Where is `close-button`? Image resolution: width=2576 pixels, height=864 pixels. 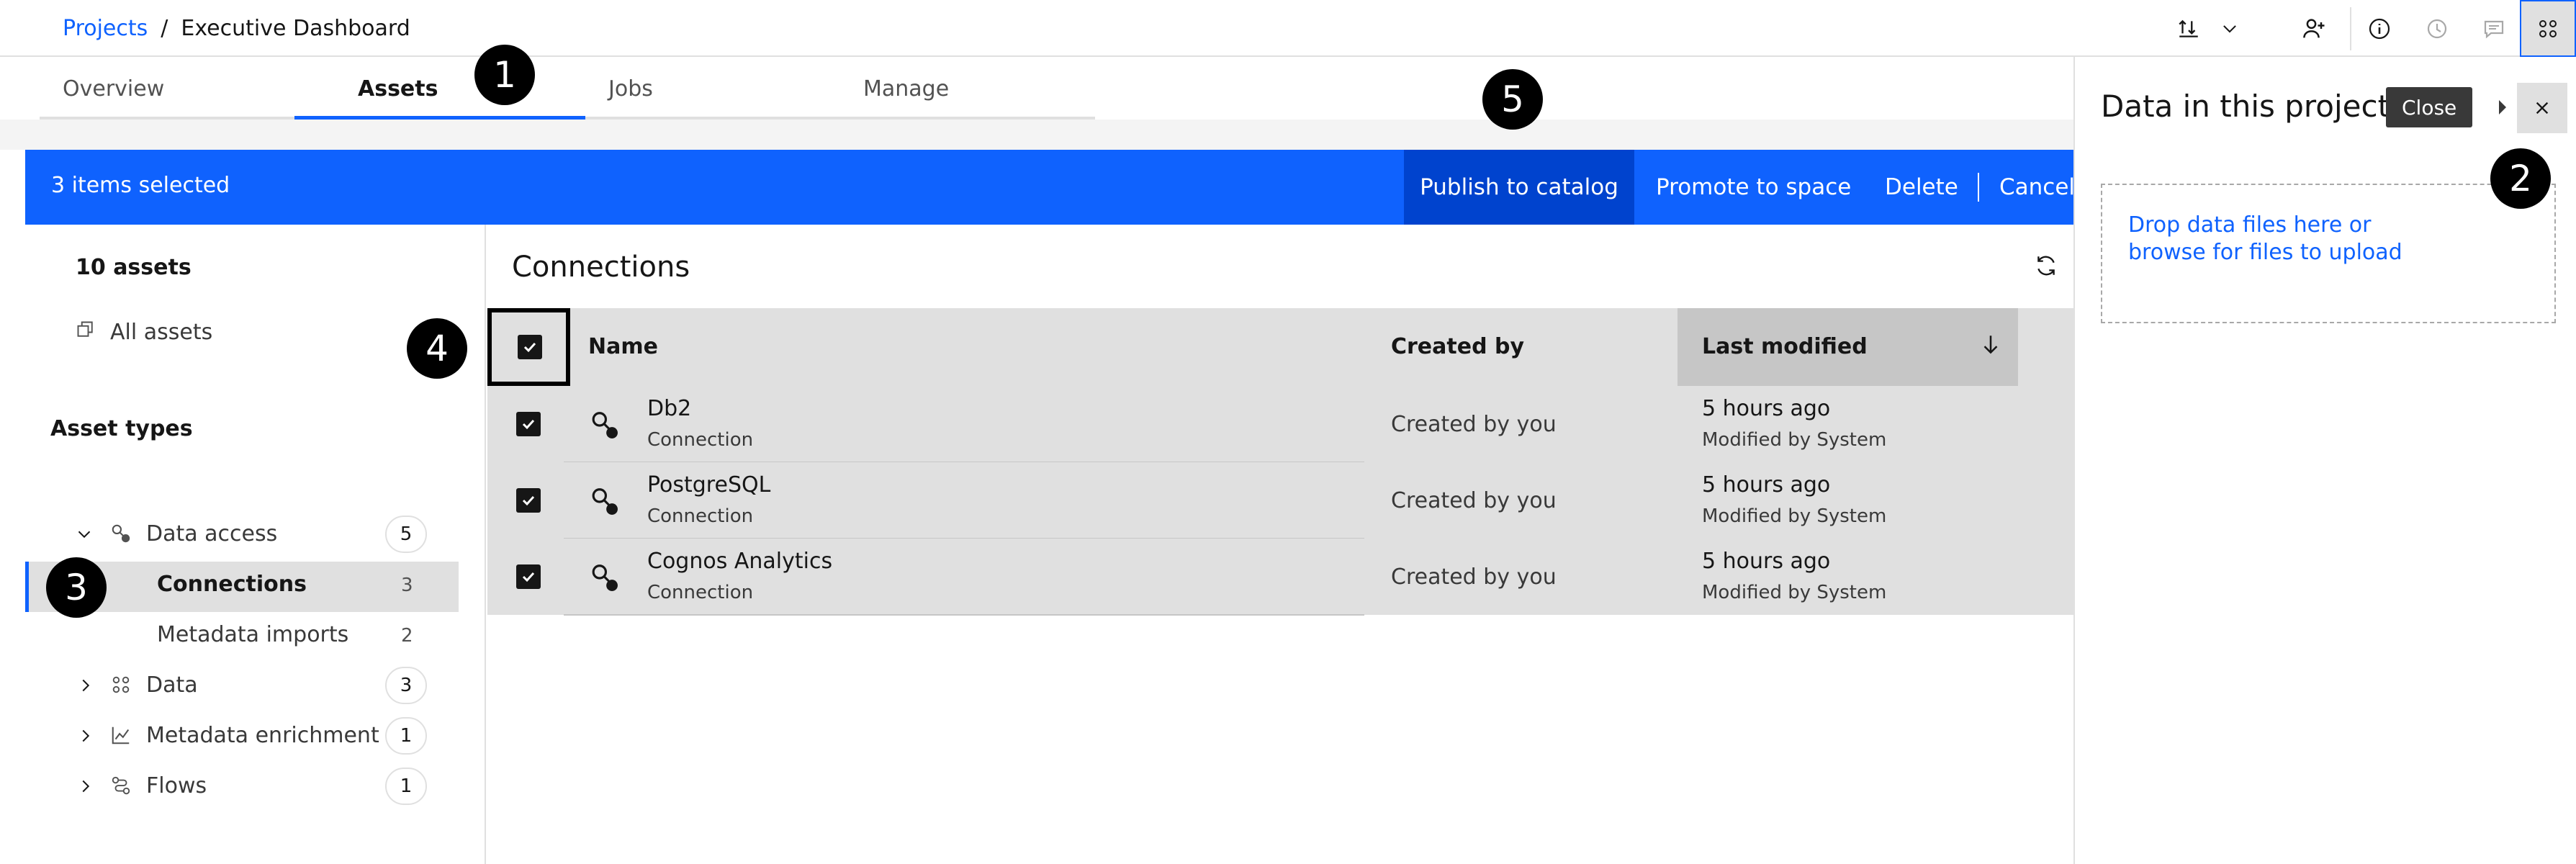
close-button is located at coordinates (2542, 108).